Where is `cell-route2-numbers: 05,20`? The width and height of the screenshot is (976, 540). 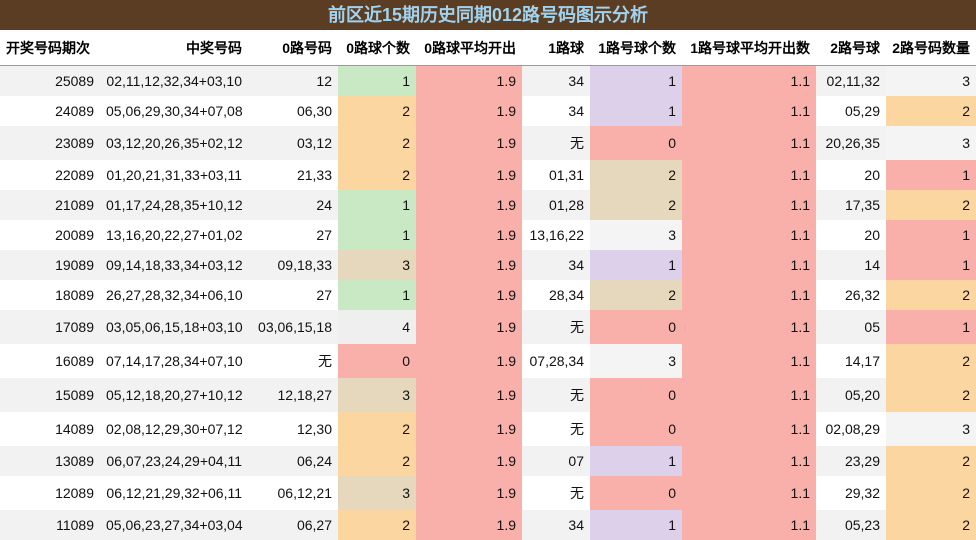 cell-route2-numbers: 05,20 is located at coordinates (851, 394).